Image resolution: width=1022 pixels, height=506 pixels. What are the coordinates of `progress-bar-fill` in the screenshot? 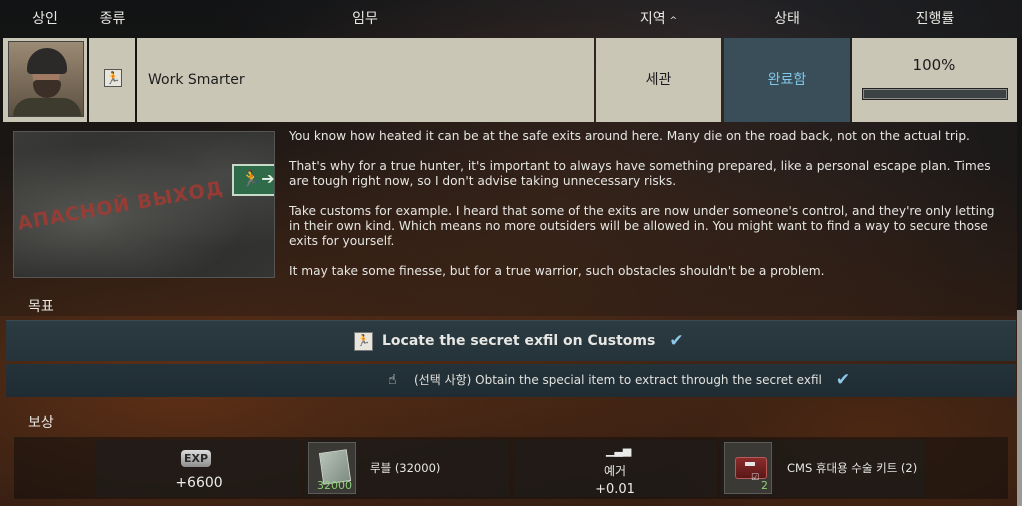 It's located at (935, 94).